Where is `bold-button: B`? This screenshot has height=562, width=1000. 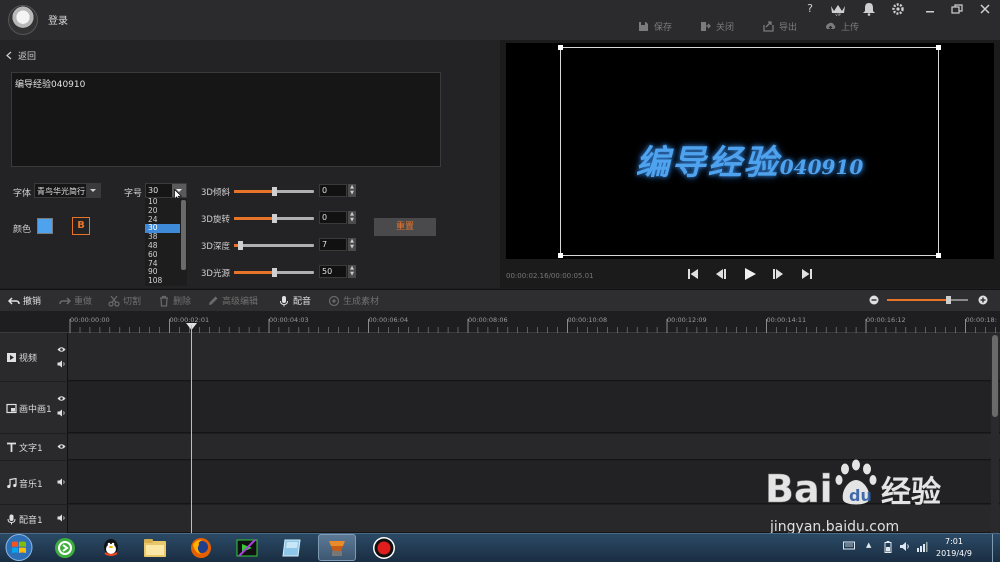 bold-button: B is located at coordinates (81, 226).